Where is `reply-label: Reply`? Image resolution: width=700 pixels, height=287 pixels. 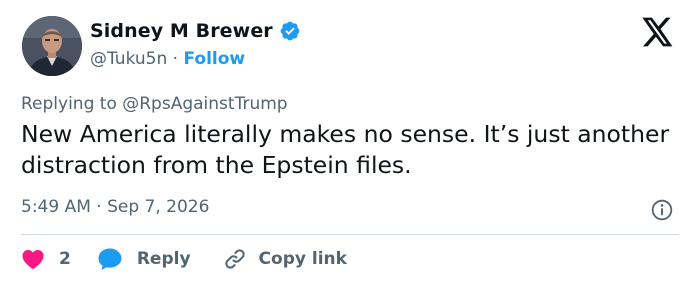
reply-label: Reply is located at coordinates (163, 259).